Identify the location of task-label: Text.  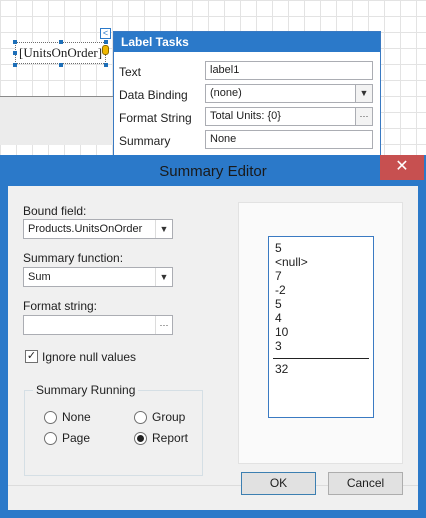
(130, 72).